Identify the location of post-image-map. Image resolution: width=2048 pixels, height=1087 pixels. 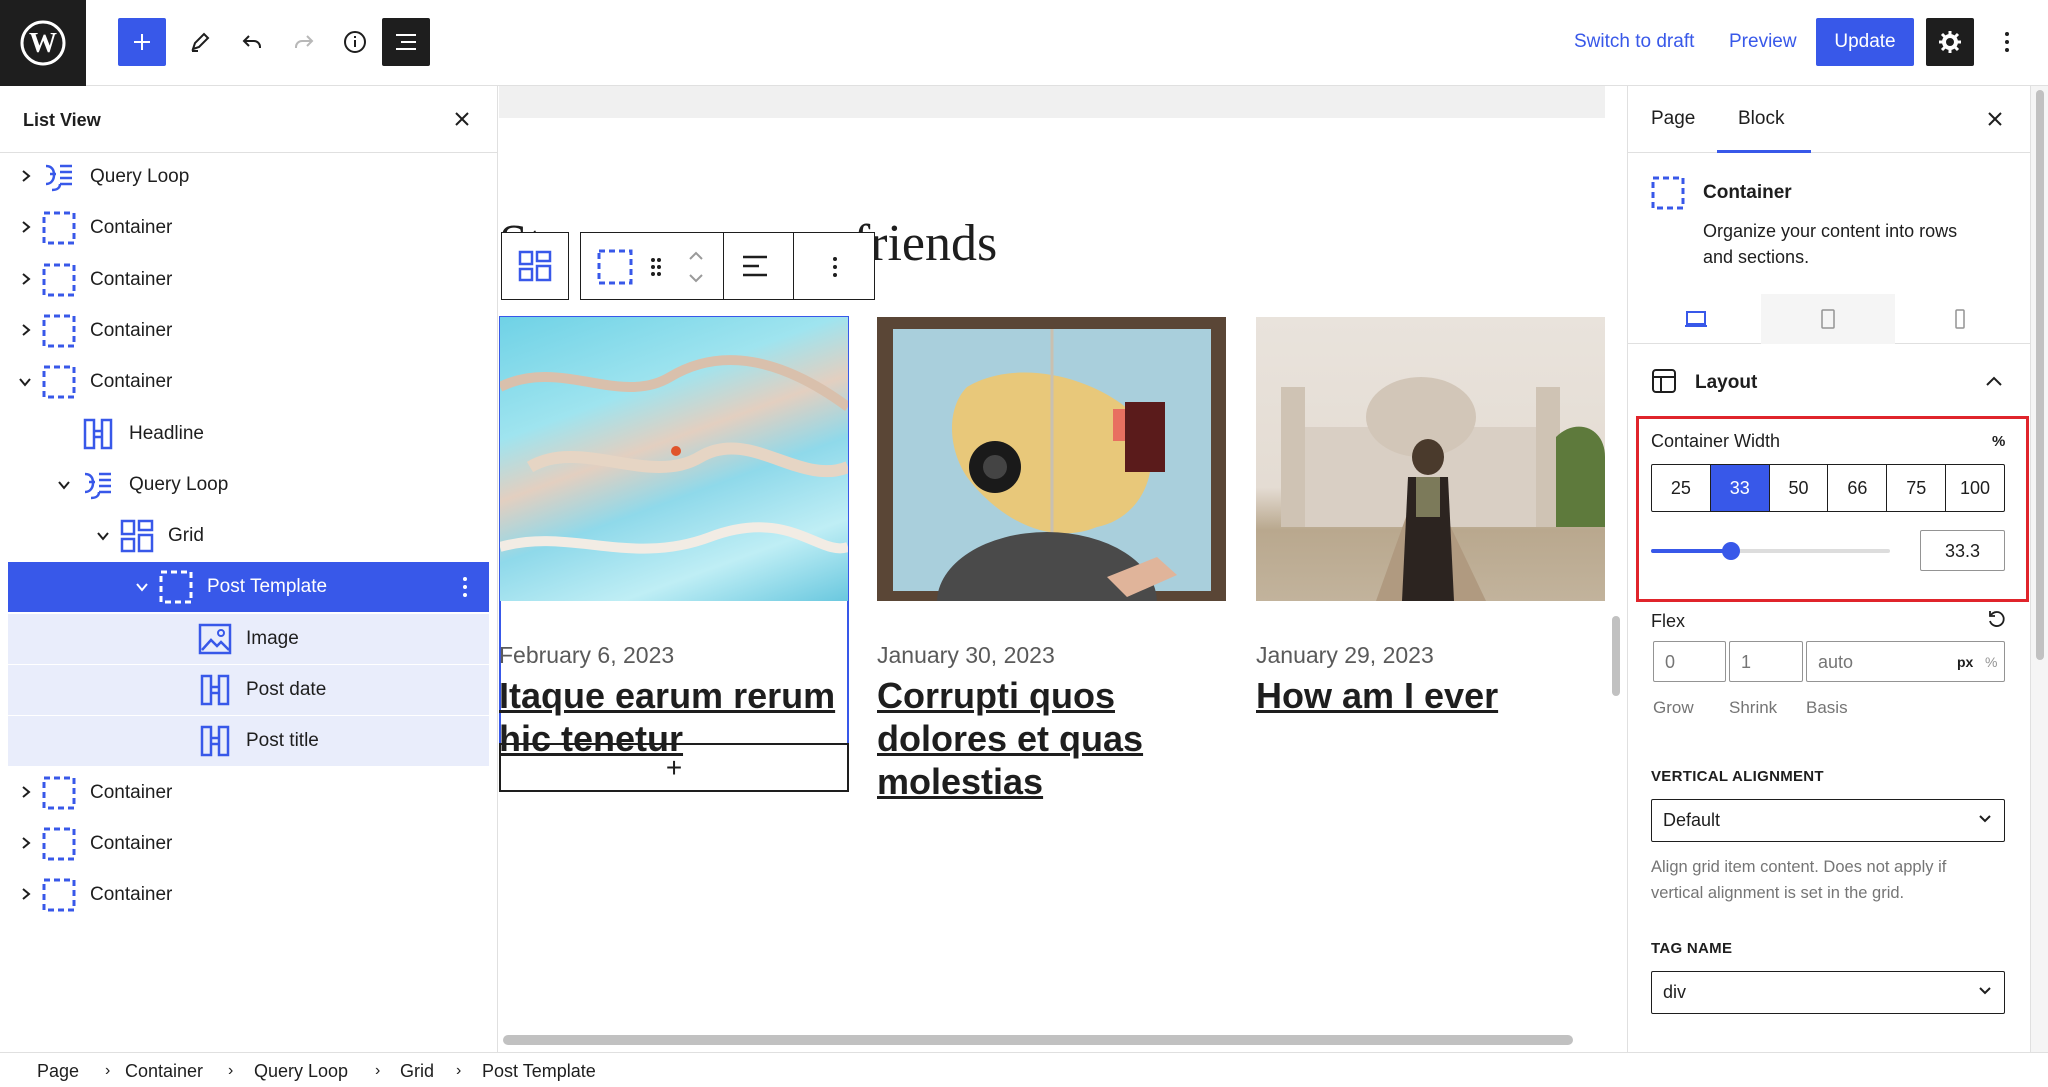
(1051, 459).